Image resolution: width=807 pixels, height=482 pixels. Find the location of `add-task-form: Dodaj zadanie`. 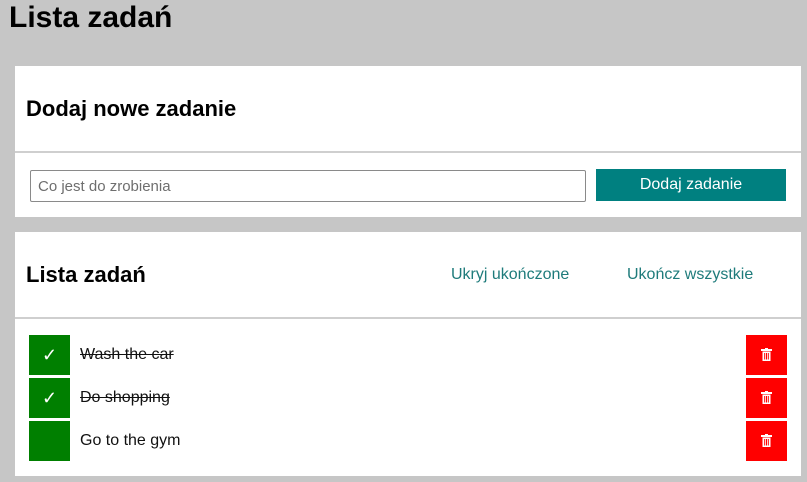

add-task-form: Dodaj zadanie is located at coordinates (408, 184).